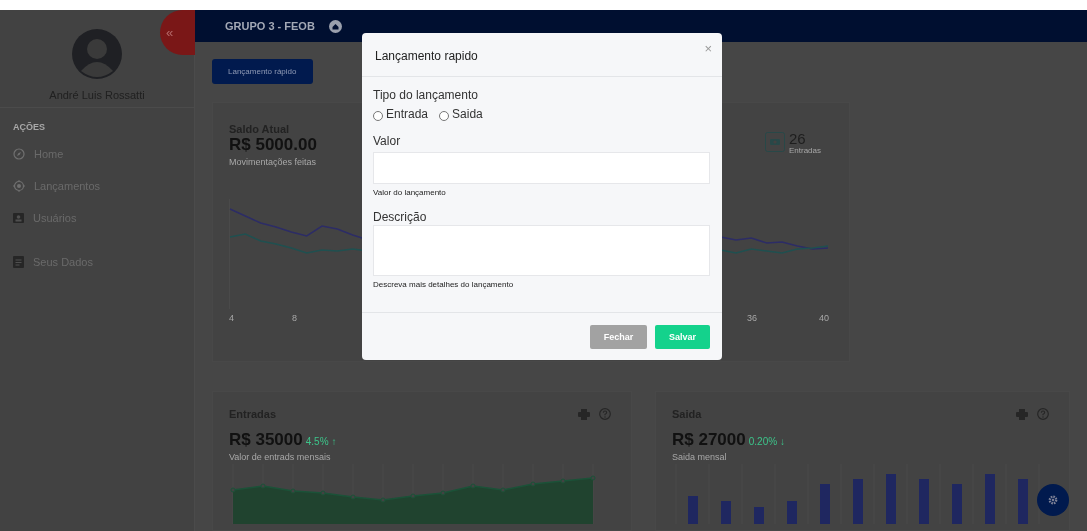  Describe the element at coordinates (387, 141) in the screenshot. I see `field-label: Valor` at that location.